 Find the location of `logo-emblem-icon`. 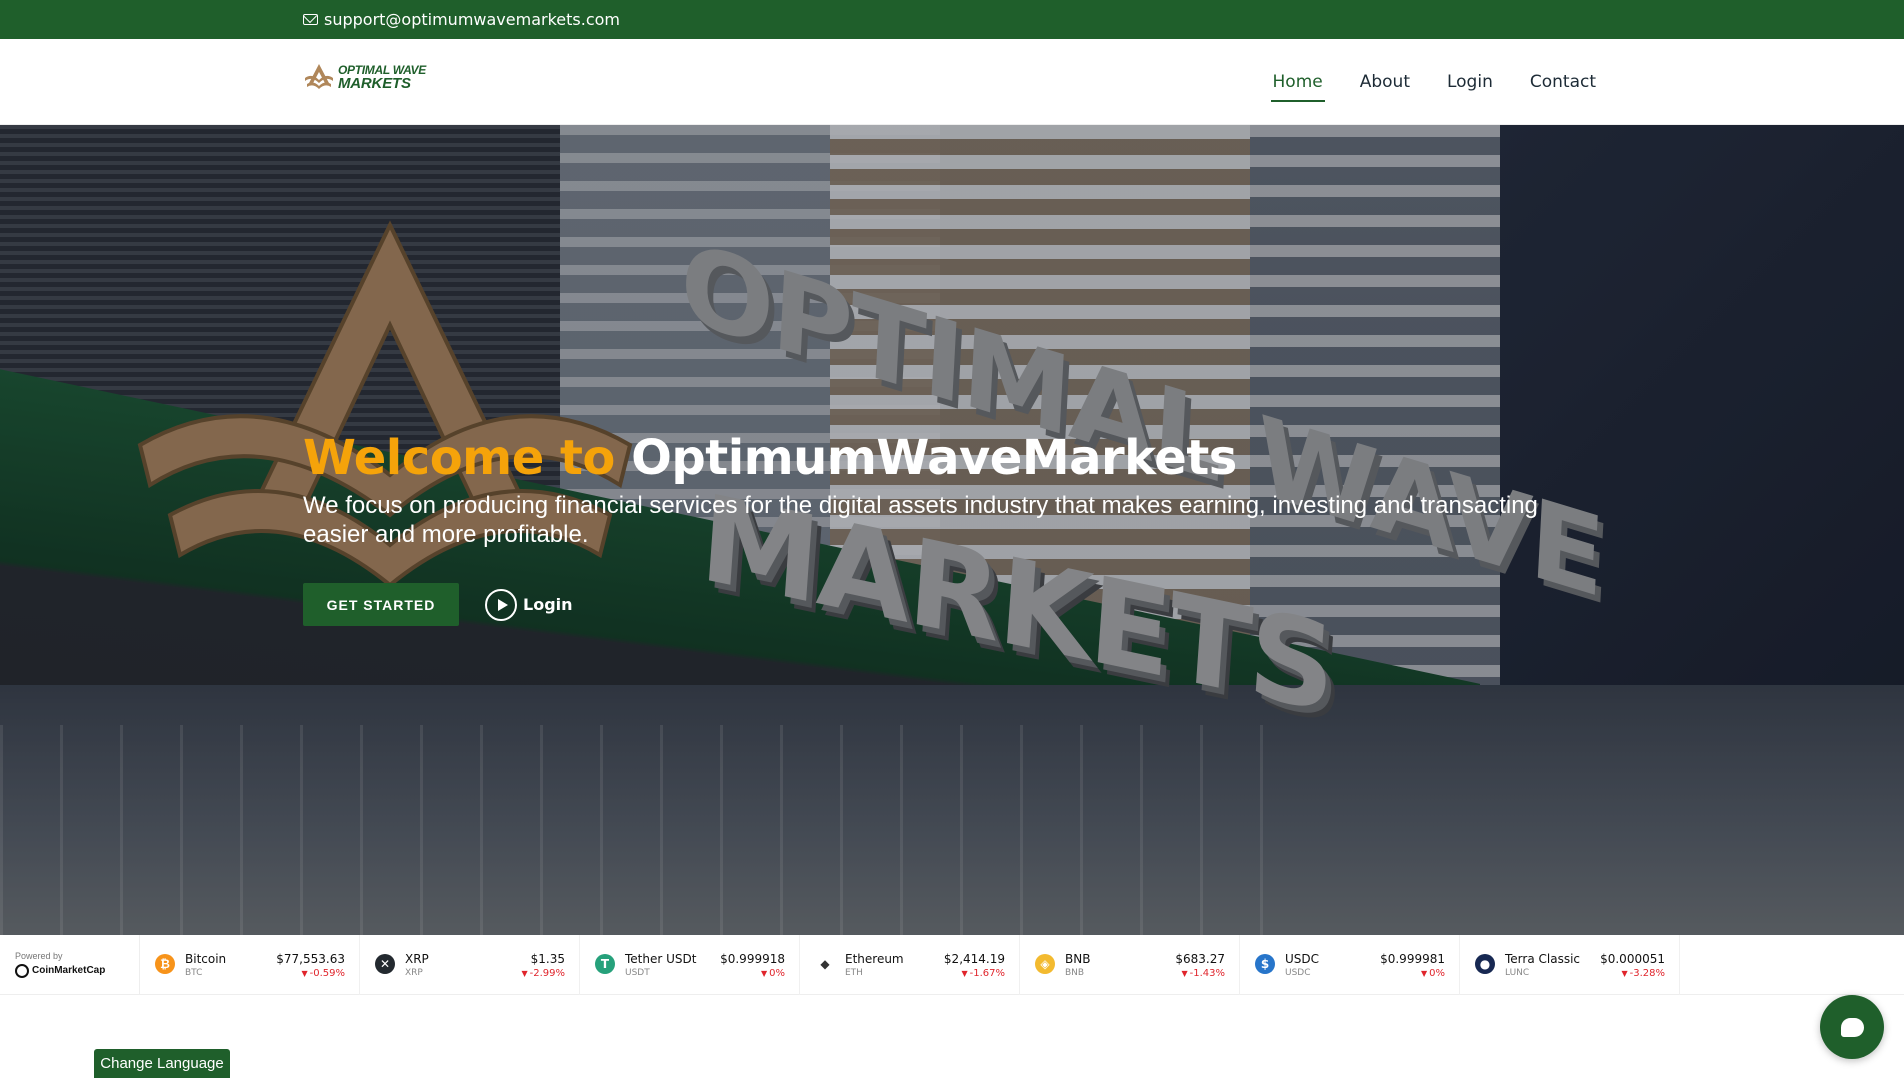

logo-emblem-icon is located at coordinates (319, 76).